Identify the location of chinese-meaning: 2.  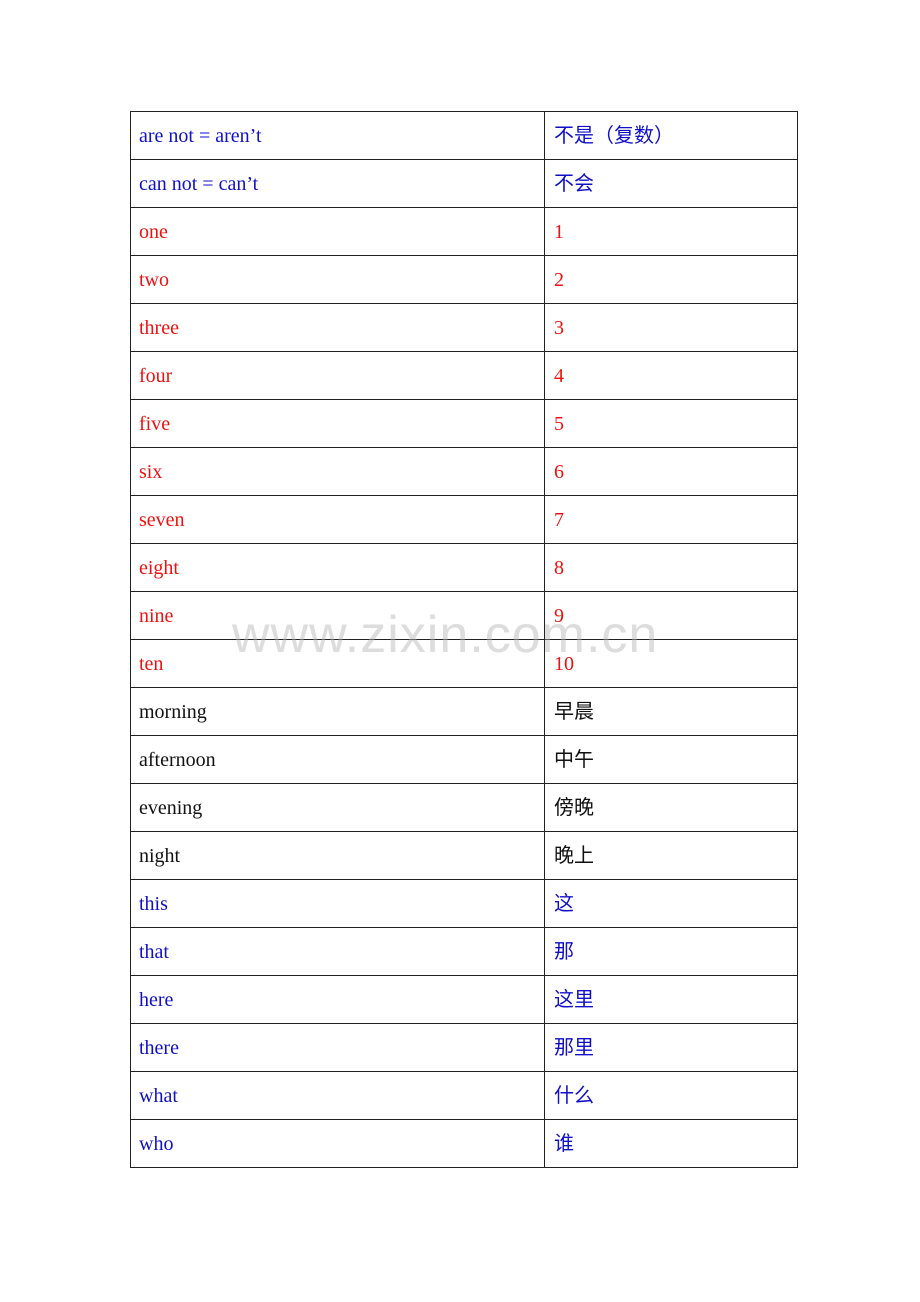
(671, 279).